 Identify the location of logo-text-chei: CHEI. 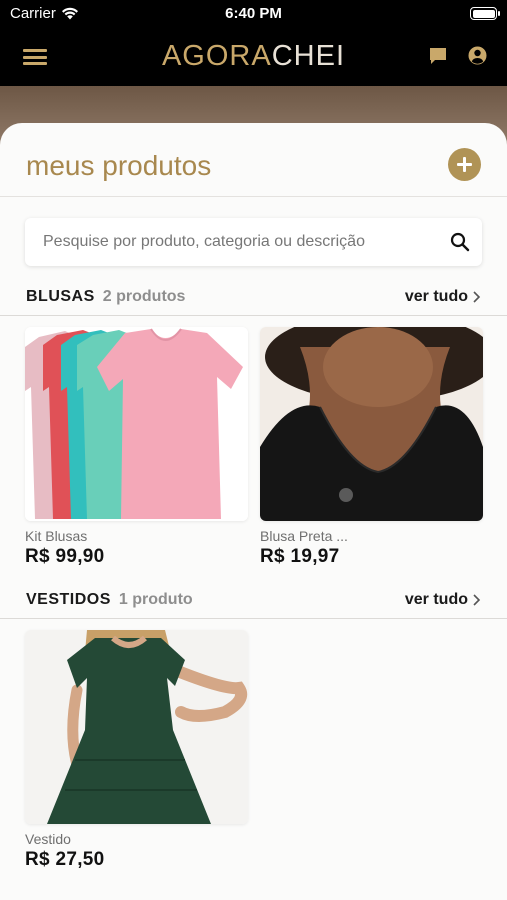
(308, 56).